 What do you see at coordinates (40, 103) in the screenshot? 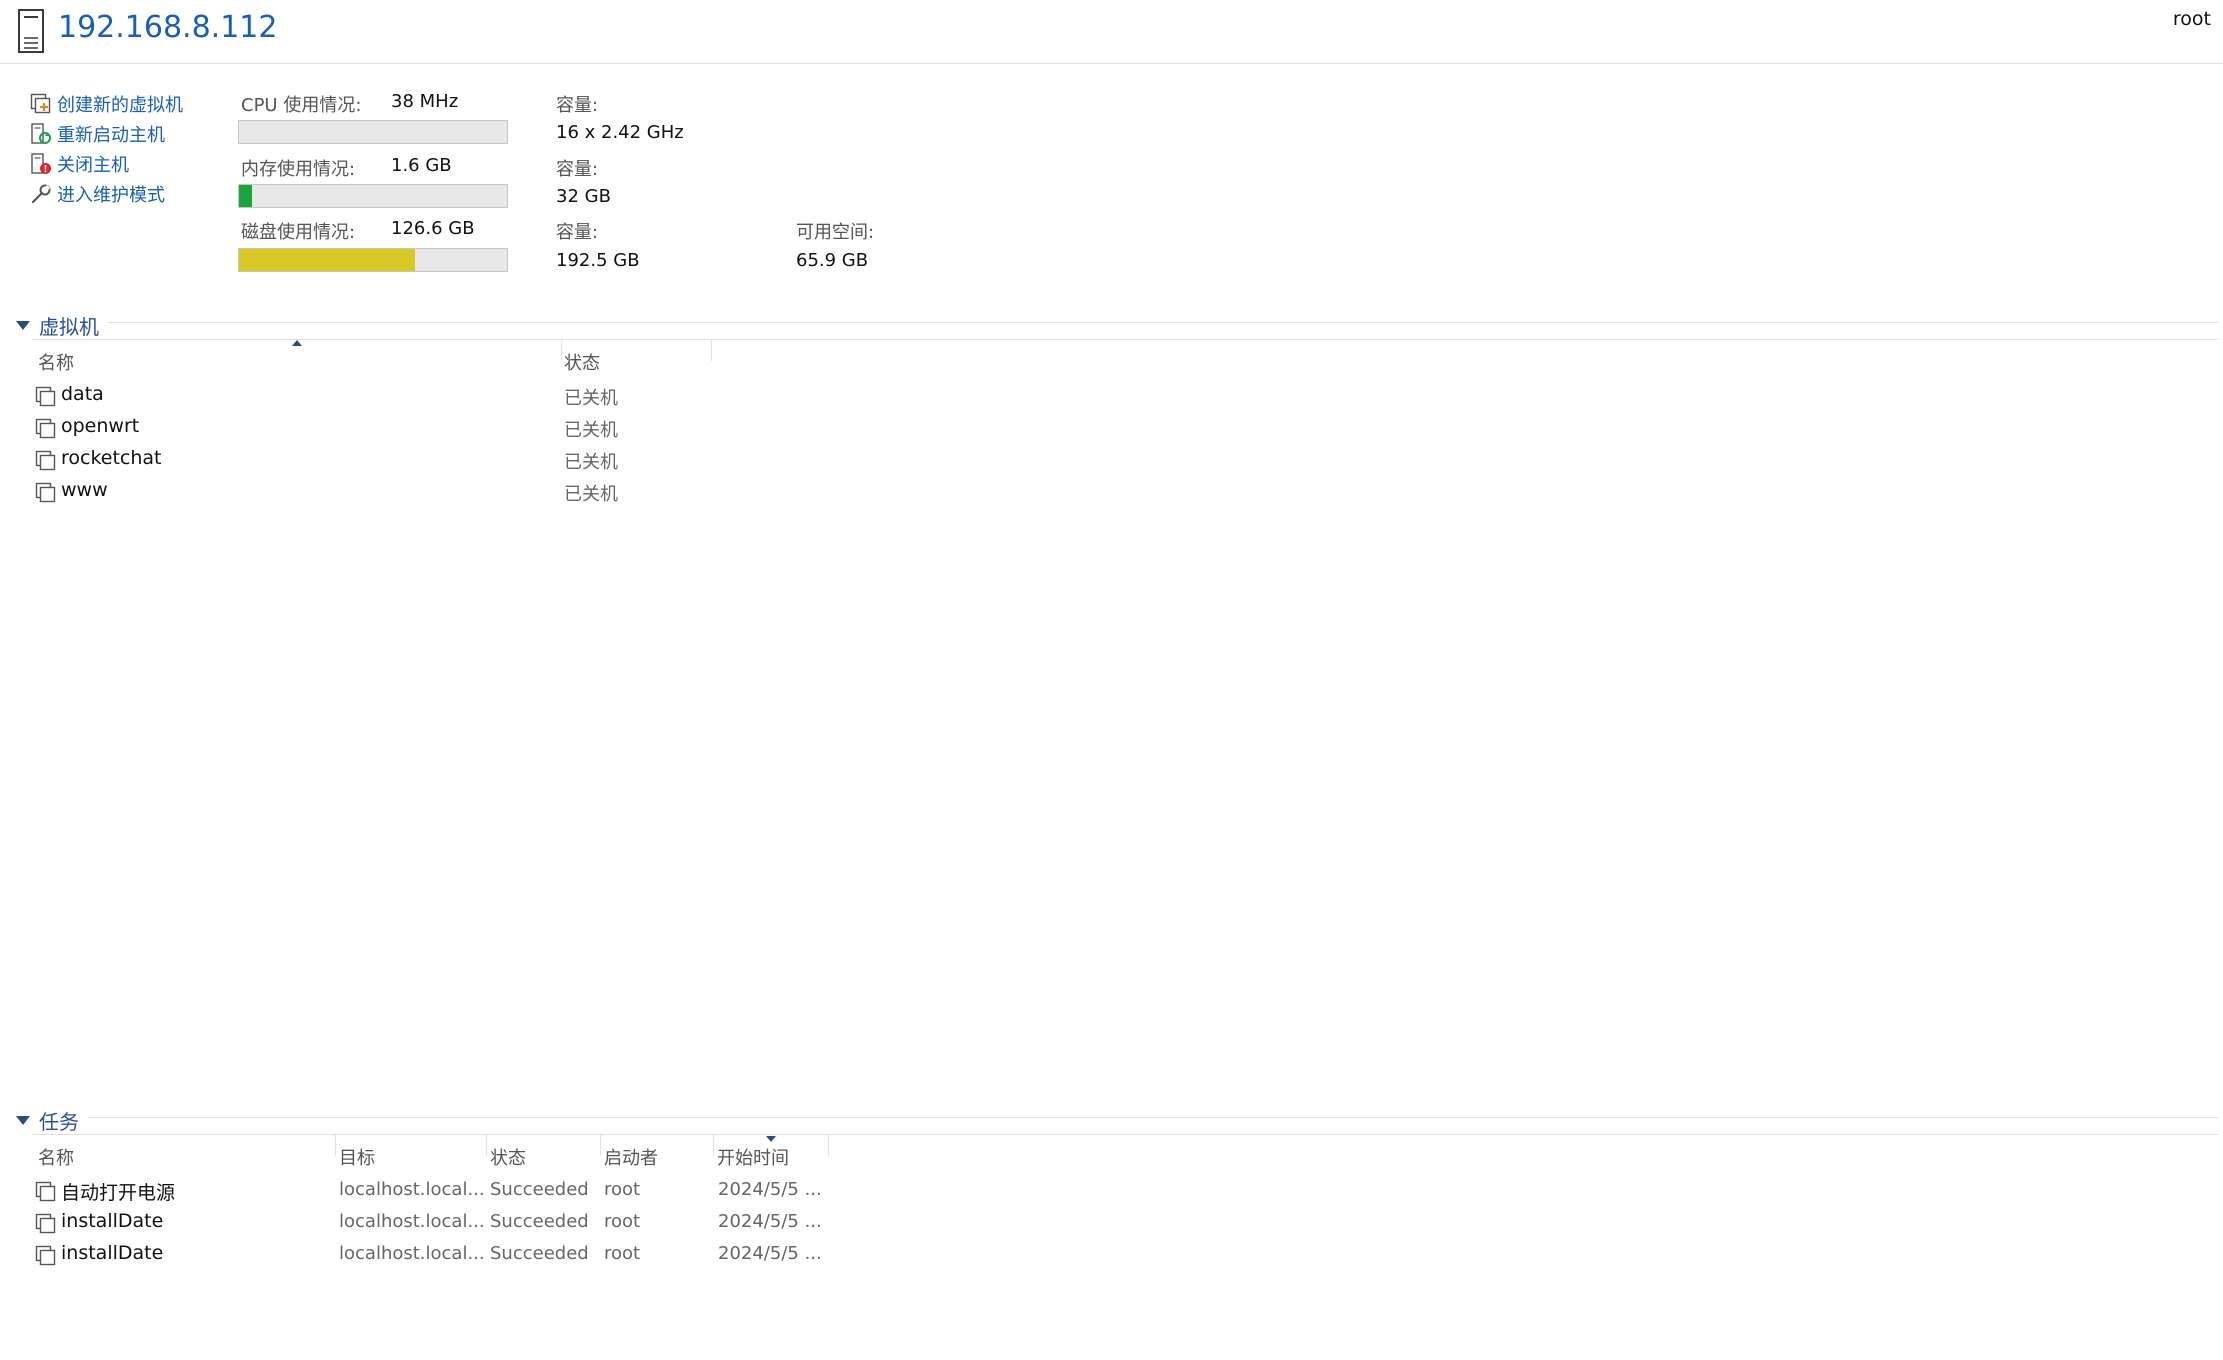
I see `create-vm-icon` at bounding box center [40, 103].